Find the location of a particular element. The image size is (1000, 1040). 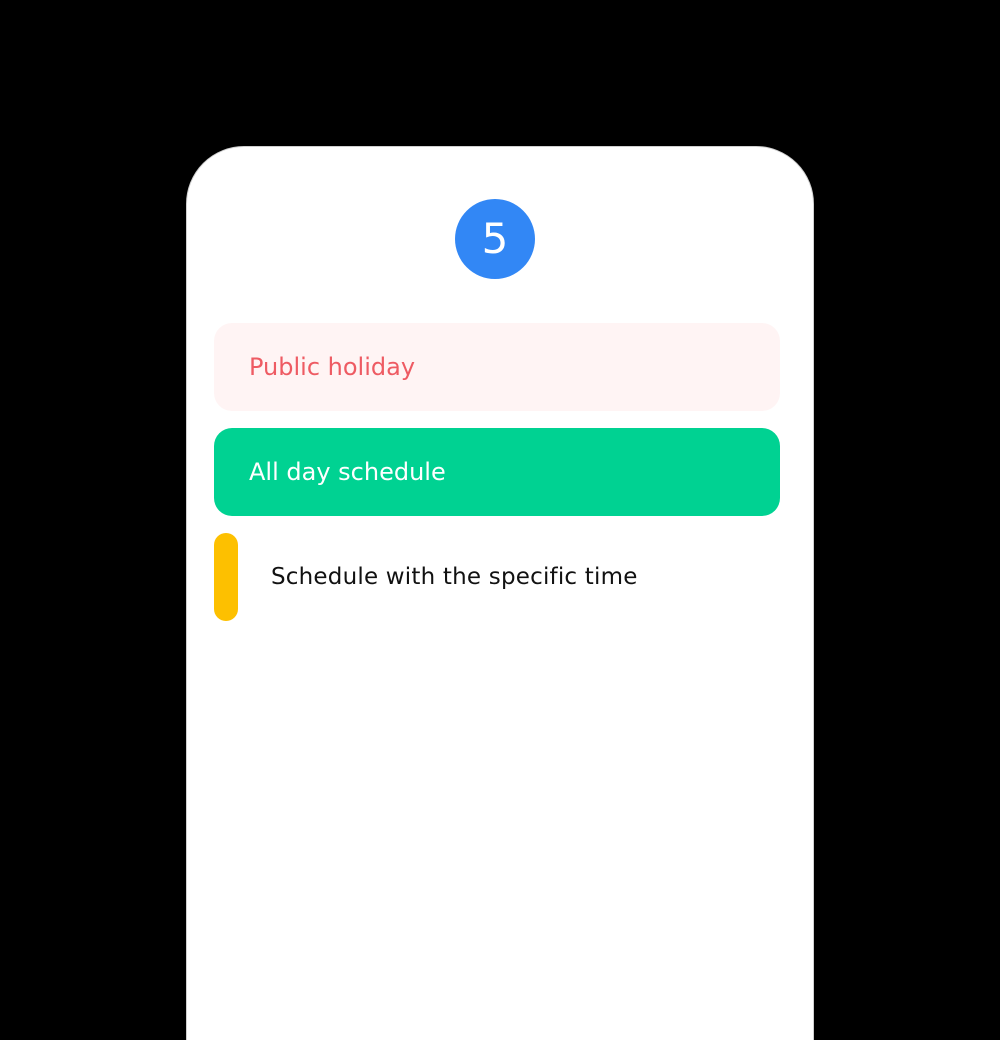

event-timed-schedule: Schedule with the specific time is located at coordinates (497, 577).